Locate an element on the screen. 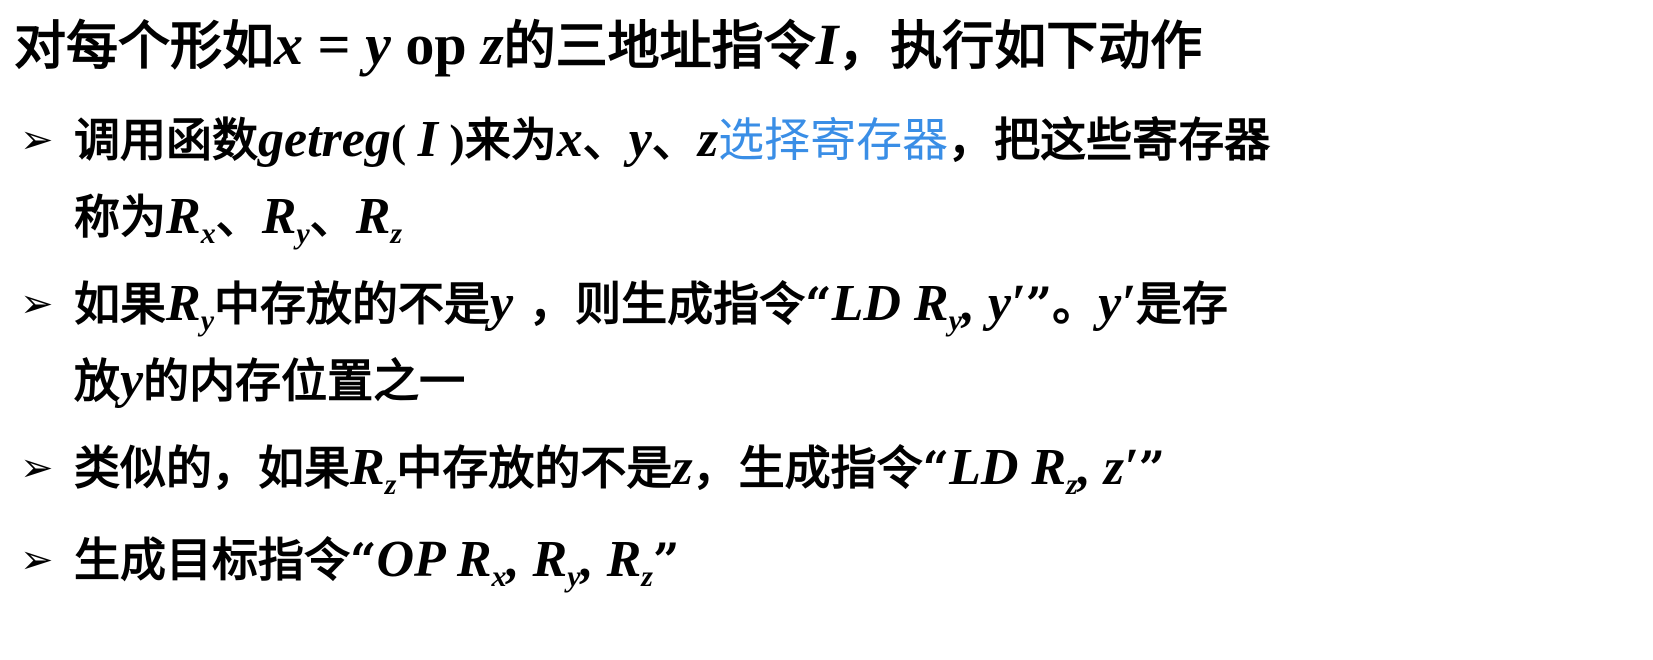 This screenshot has width=1653, height=660. text: 来为 is located at coordinates (510, 140).